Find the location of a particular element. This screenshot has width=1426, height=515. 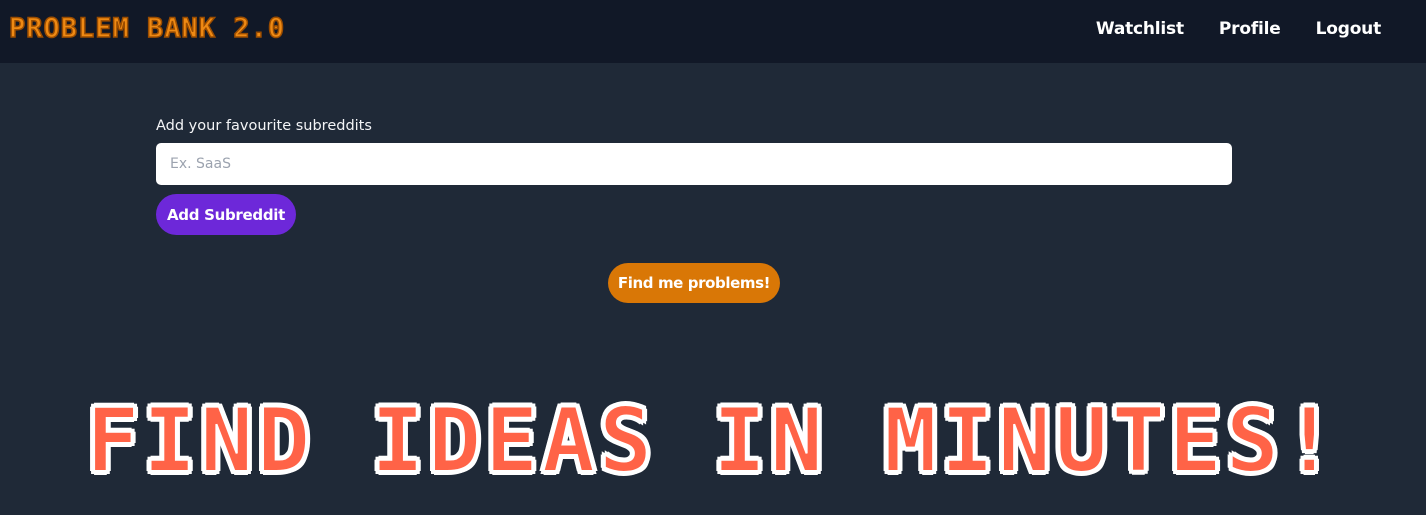

nav-links: Watchlist Profile Logout is located at coordinates (1238, 29).